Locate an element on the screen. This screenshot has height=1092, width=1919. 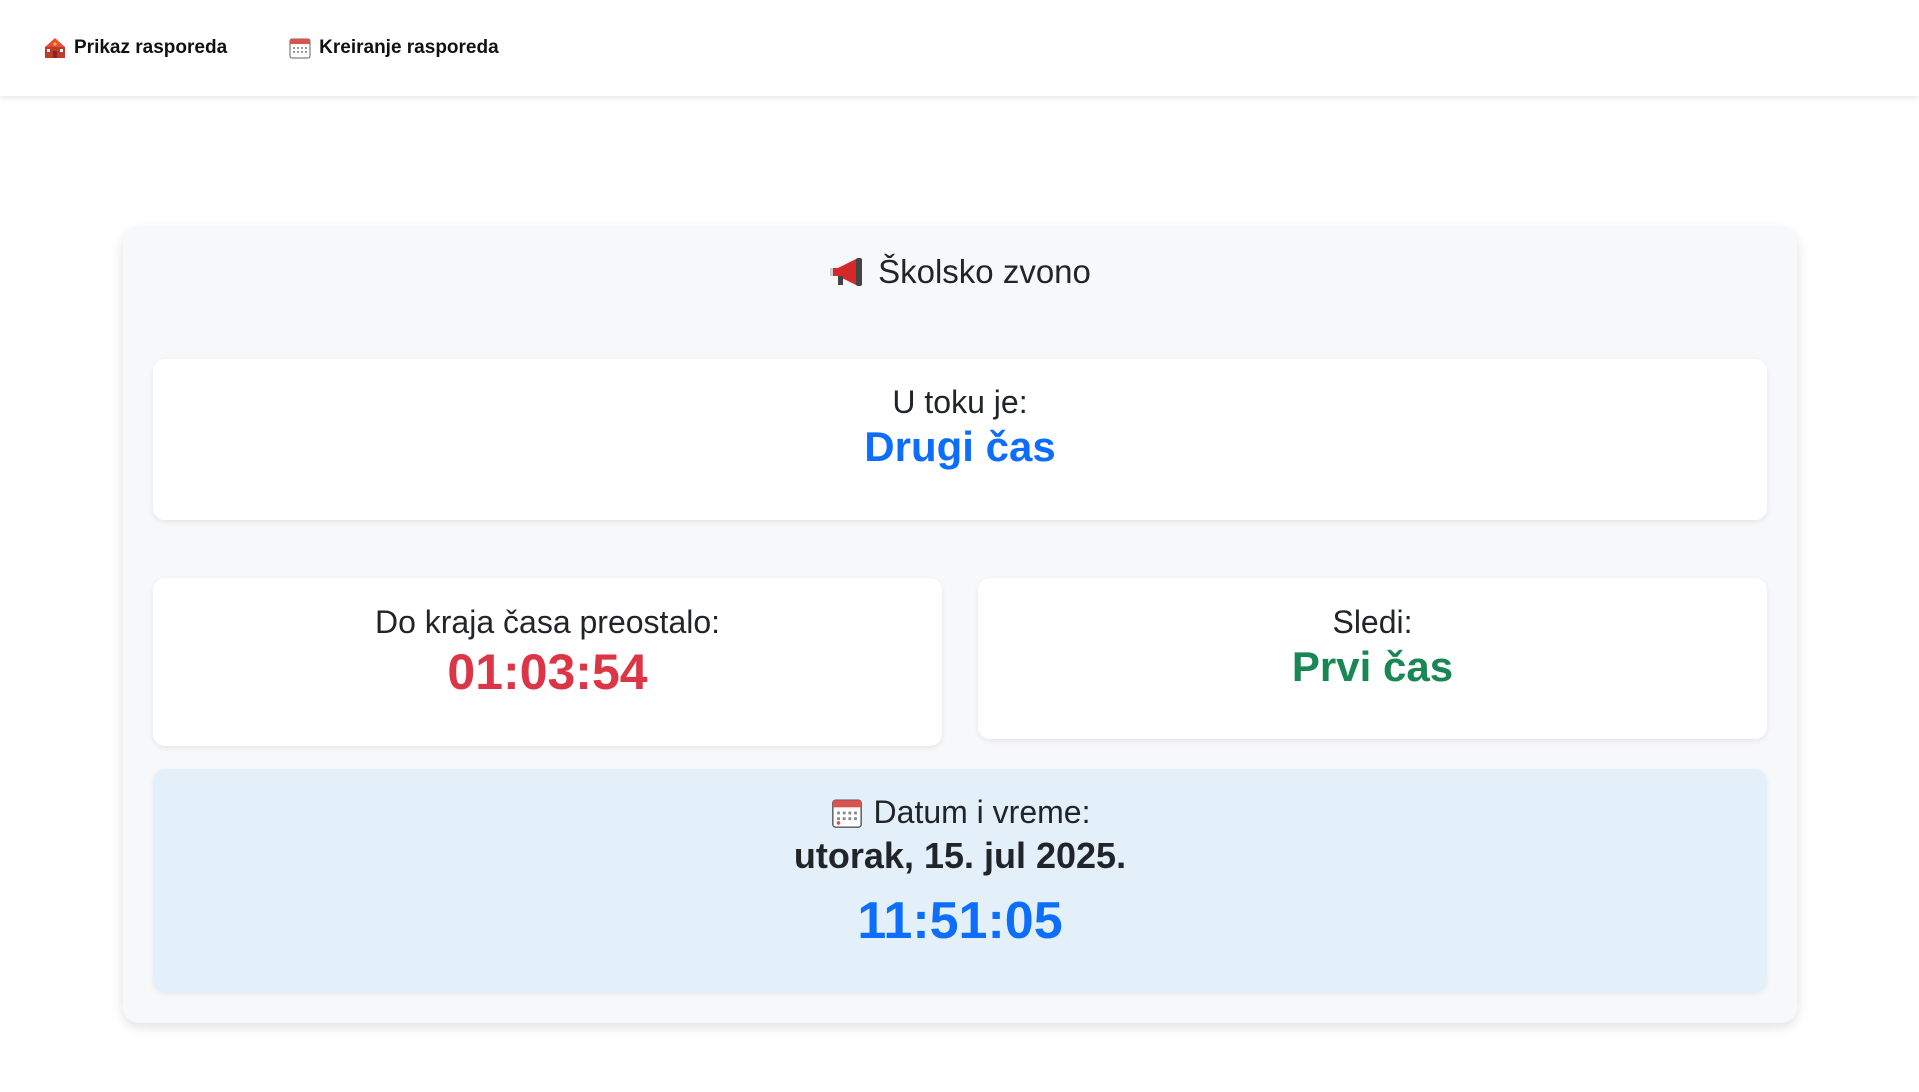
card-title-text: Školsko zvono is located at coordinates (984, 271).